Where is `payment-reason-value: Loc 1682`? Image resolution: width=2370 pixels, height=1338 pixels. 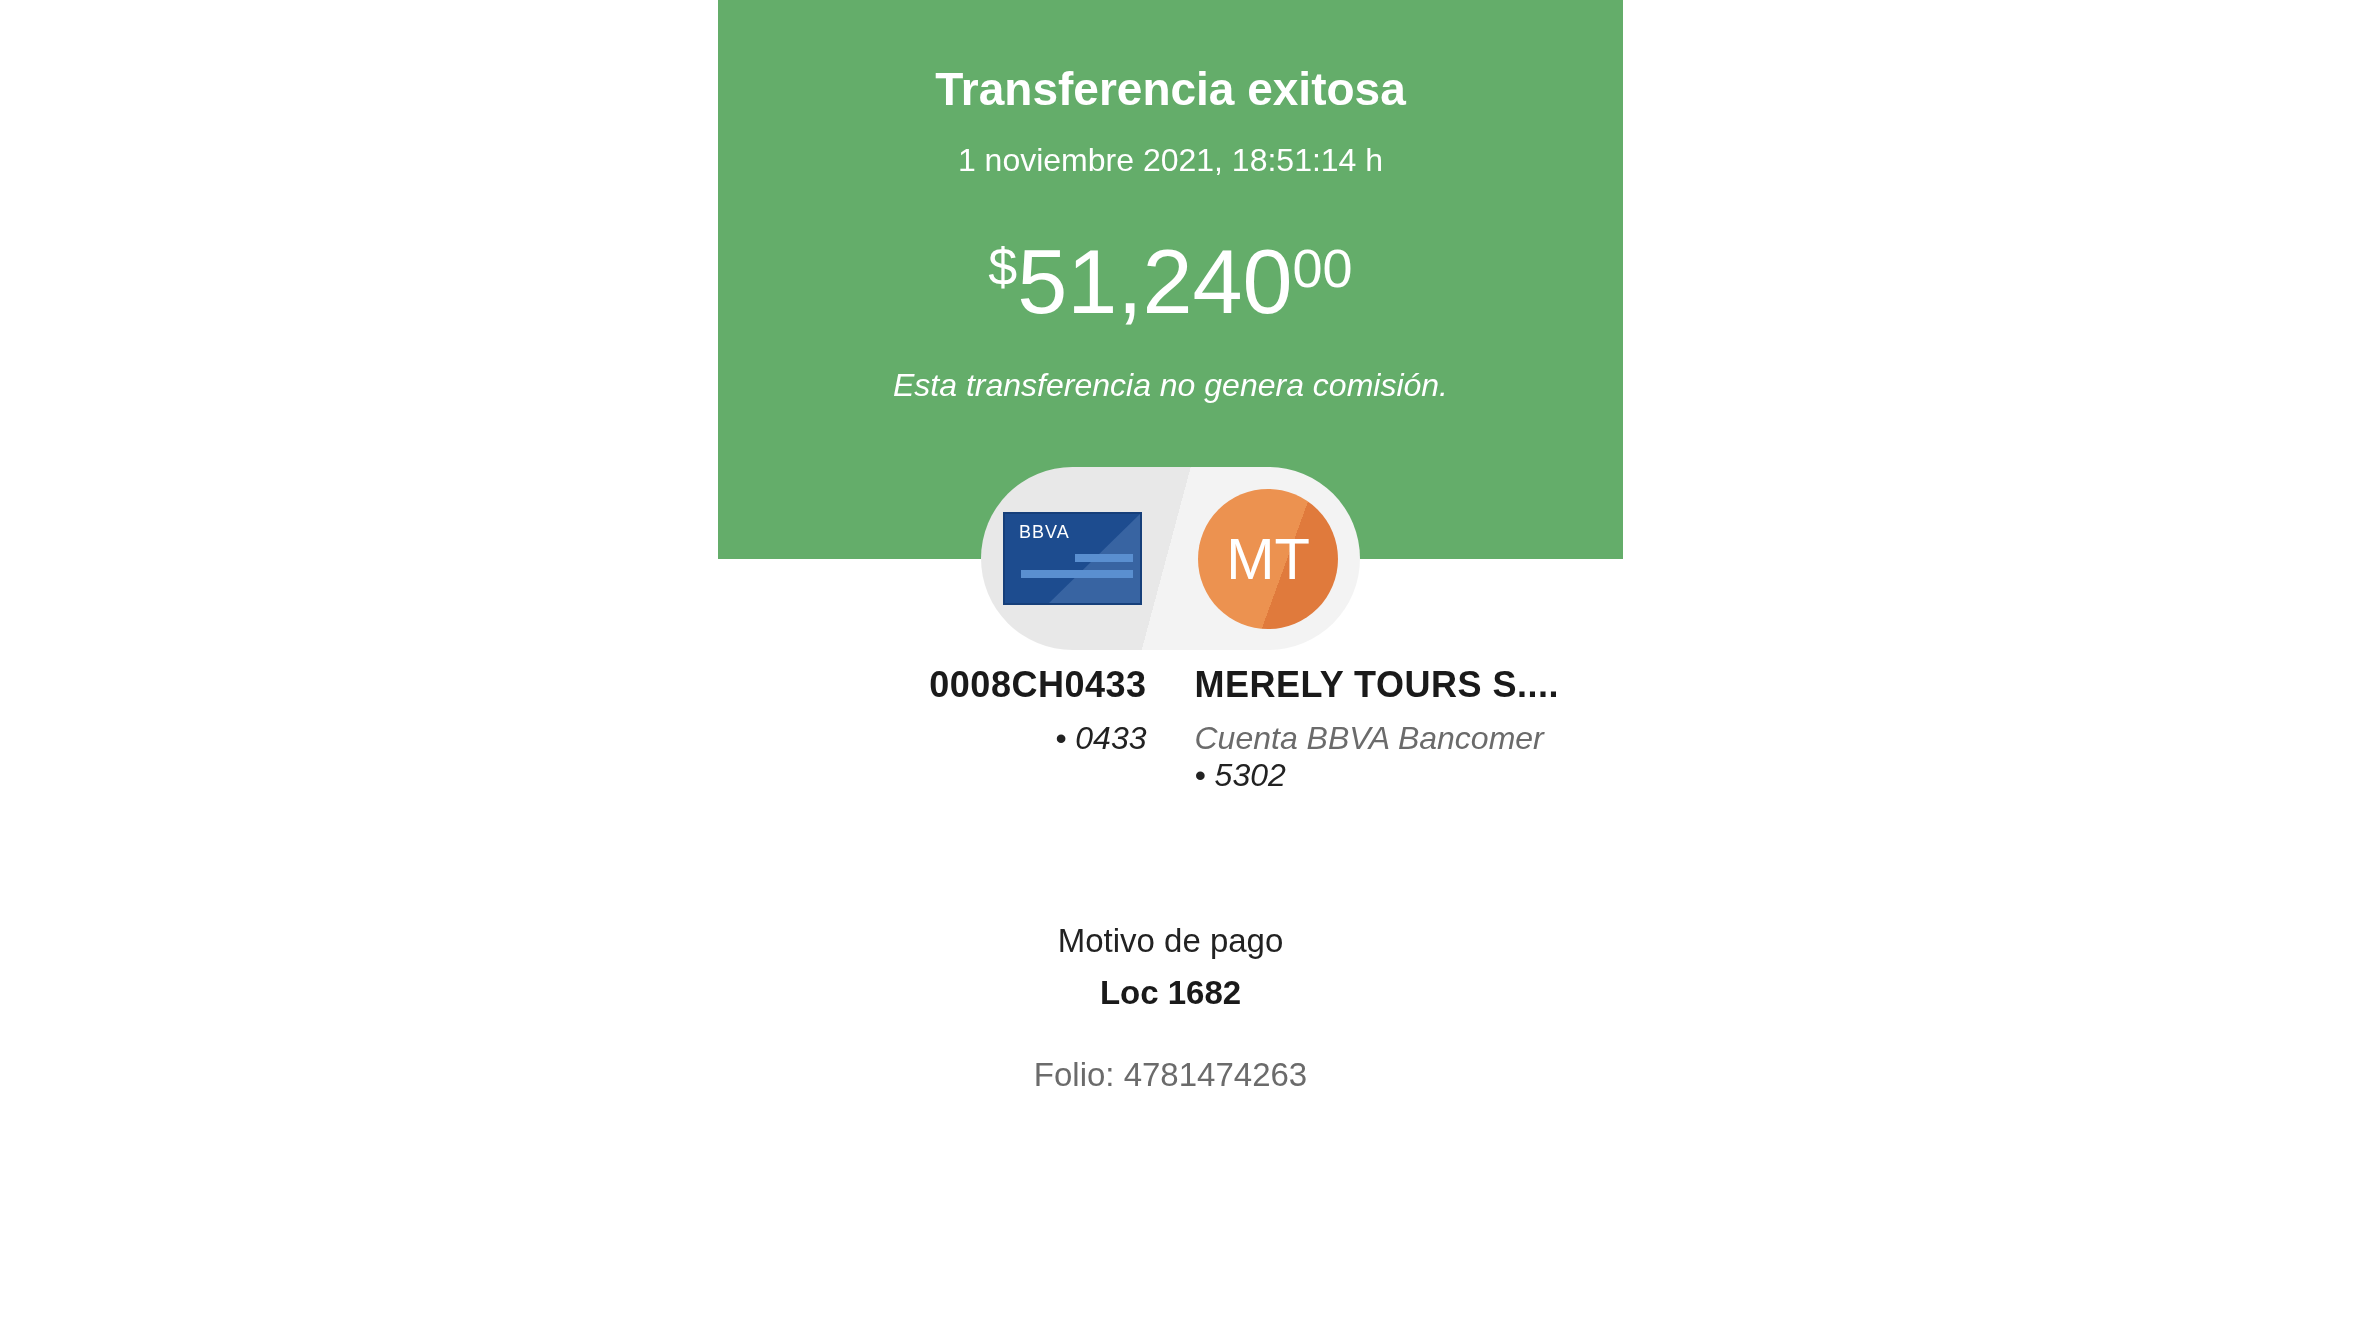 payment-reason-value: Loc 1682 is located at coordinates (1170, 993).